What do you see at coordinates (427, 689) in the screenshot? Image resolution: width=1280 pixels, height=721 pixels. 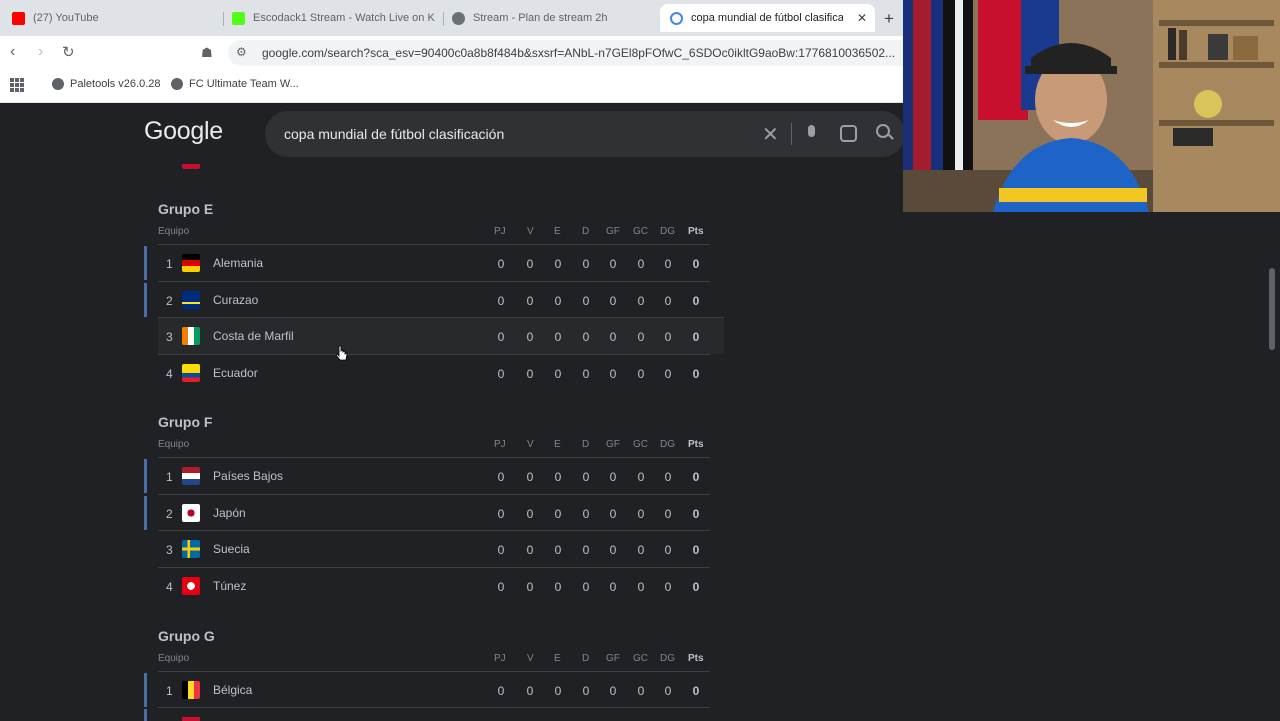 I see `table-row: 1 Bélgica 0 0 0 0 0 0 0 0` at bounding box center [427, 689].